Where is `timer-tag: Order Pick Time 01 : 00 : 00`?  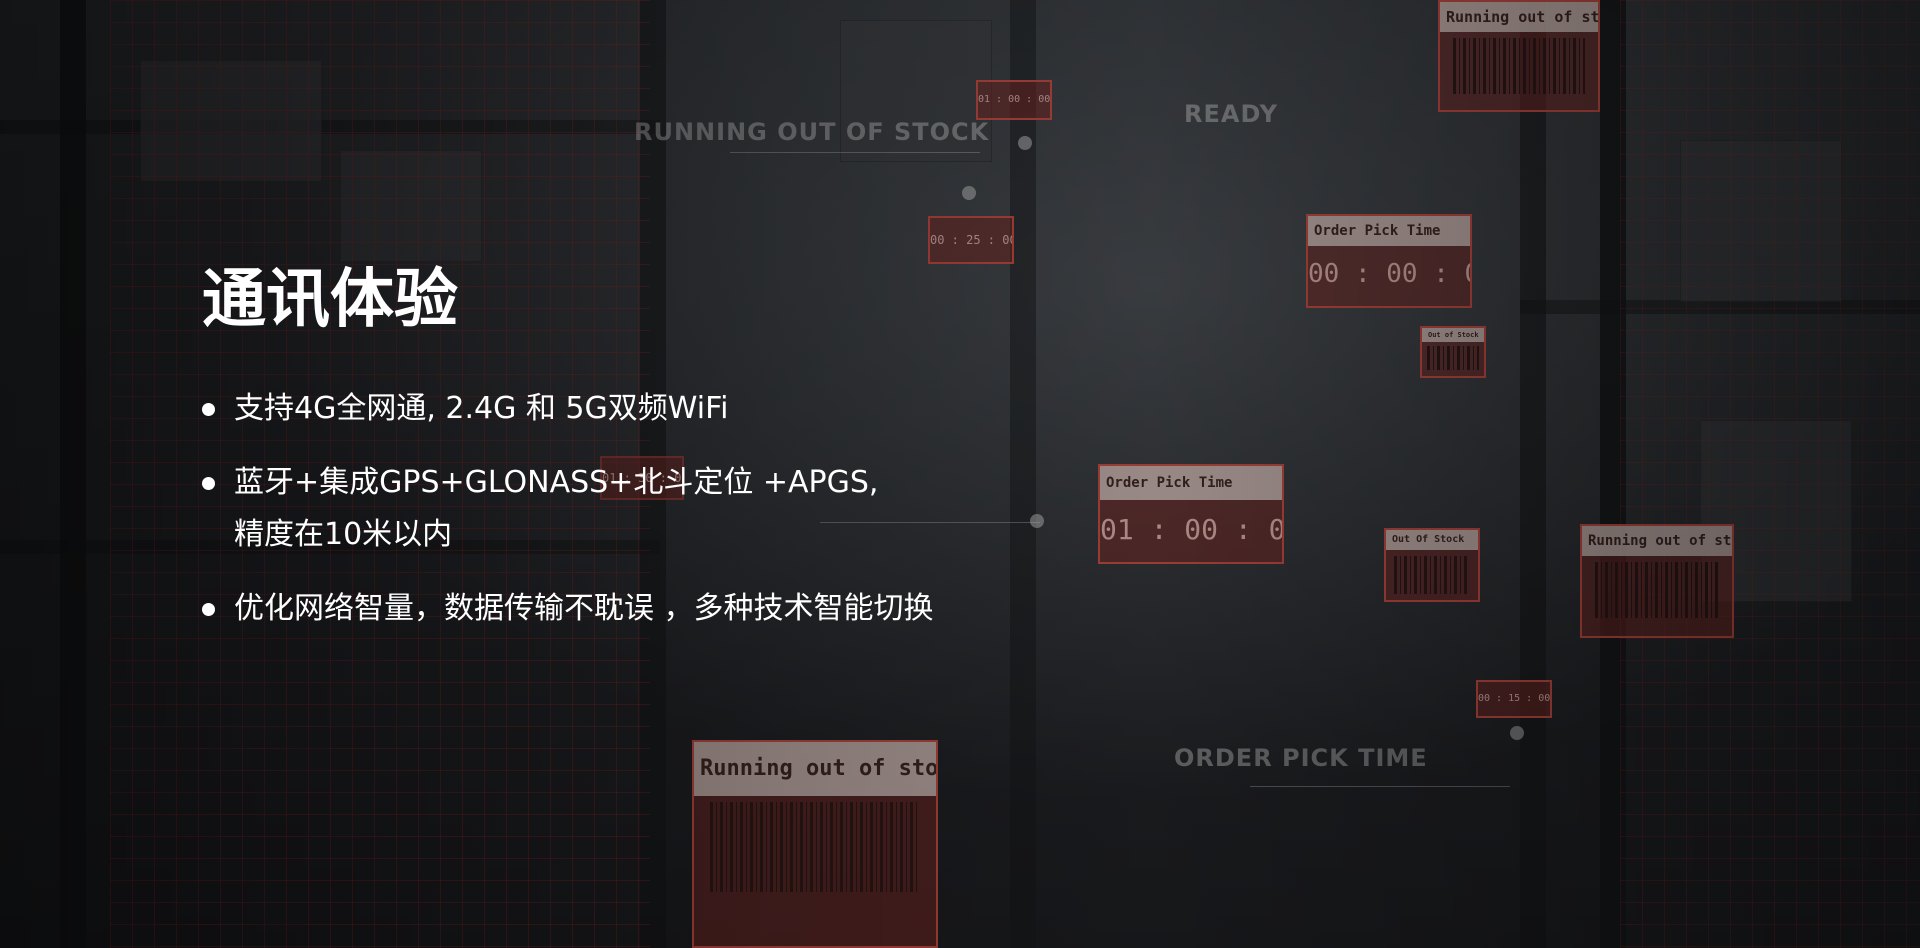 timer-tag: Order Pick Time 01 : 00 : 00 is located at coordinates (1191, 514).